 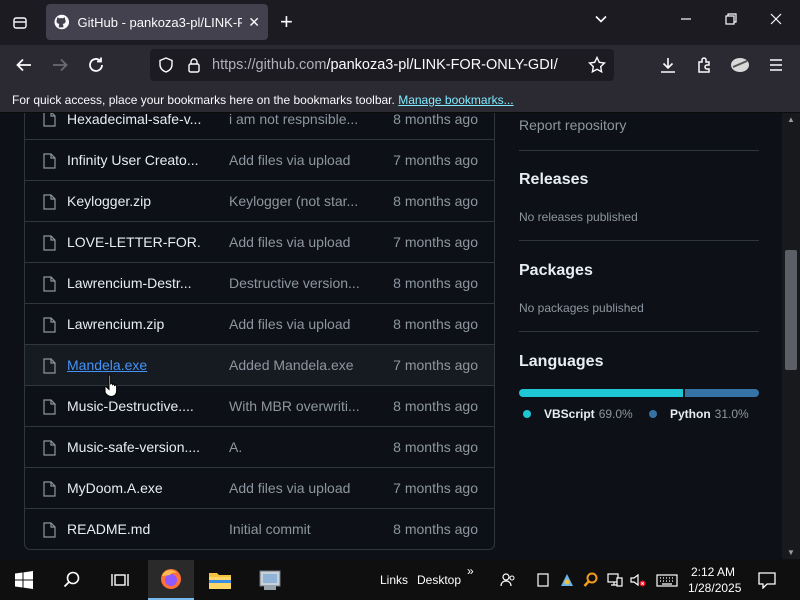 What do you see at coordinates (714, 580) in the screenshot?
I see `system-clock: 2:12 AM 1/28/2025` at bounding box center [714, 580].